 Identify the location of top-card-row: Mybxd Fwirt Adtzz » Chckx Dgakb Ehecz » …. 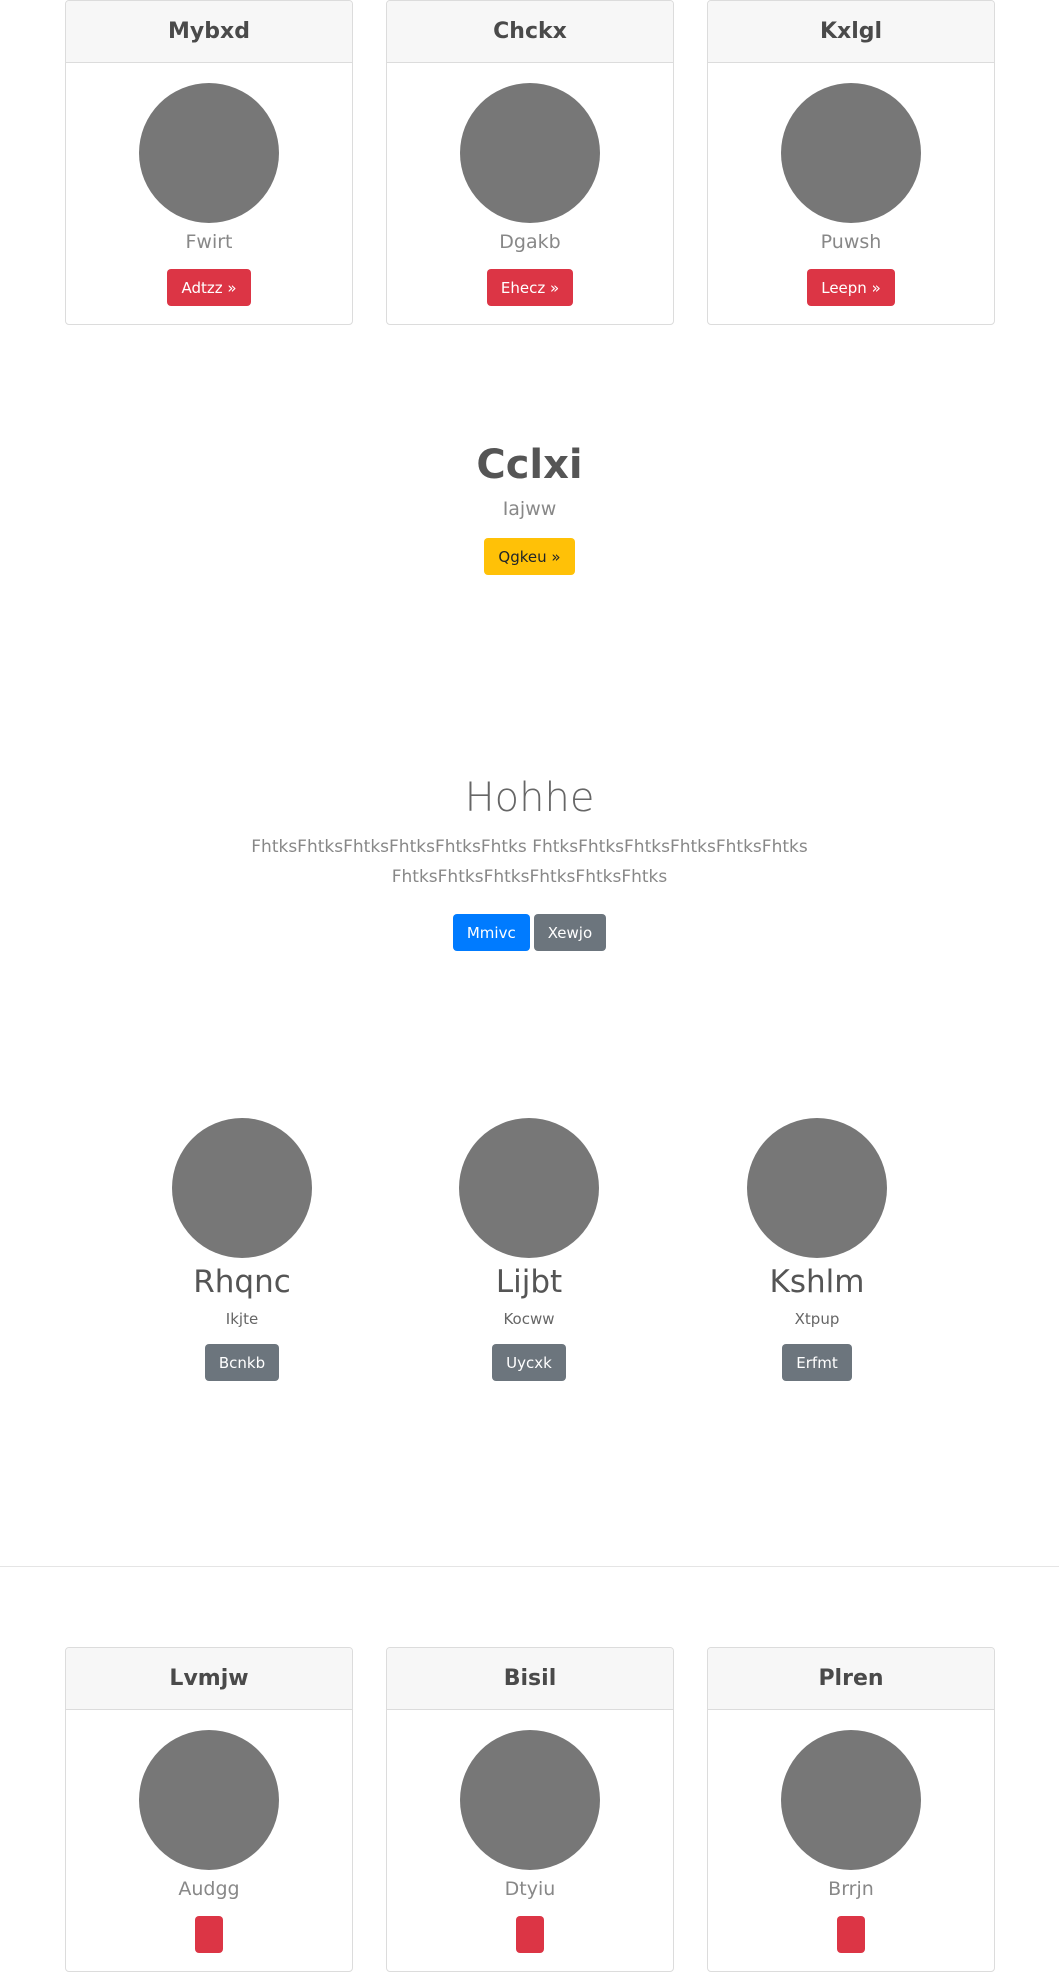
(530, 162).